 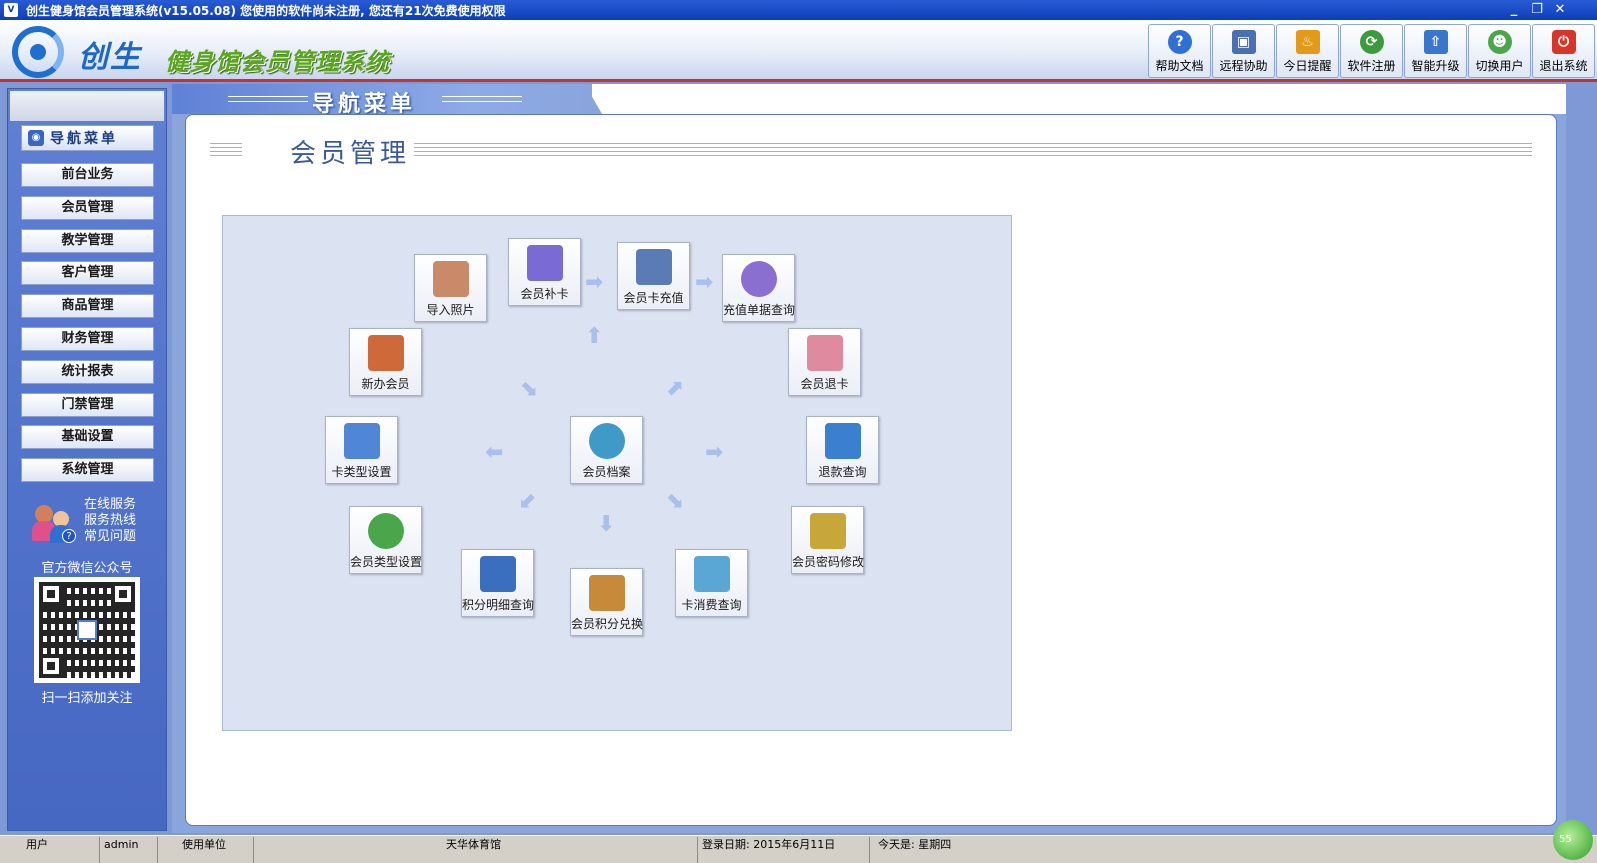 What do you see at coordinates (1371, 42) in the screenshot?
I see `register-icon: ⟳` at bounding box center [1371, 42].